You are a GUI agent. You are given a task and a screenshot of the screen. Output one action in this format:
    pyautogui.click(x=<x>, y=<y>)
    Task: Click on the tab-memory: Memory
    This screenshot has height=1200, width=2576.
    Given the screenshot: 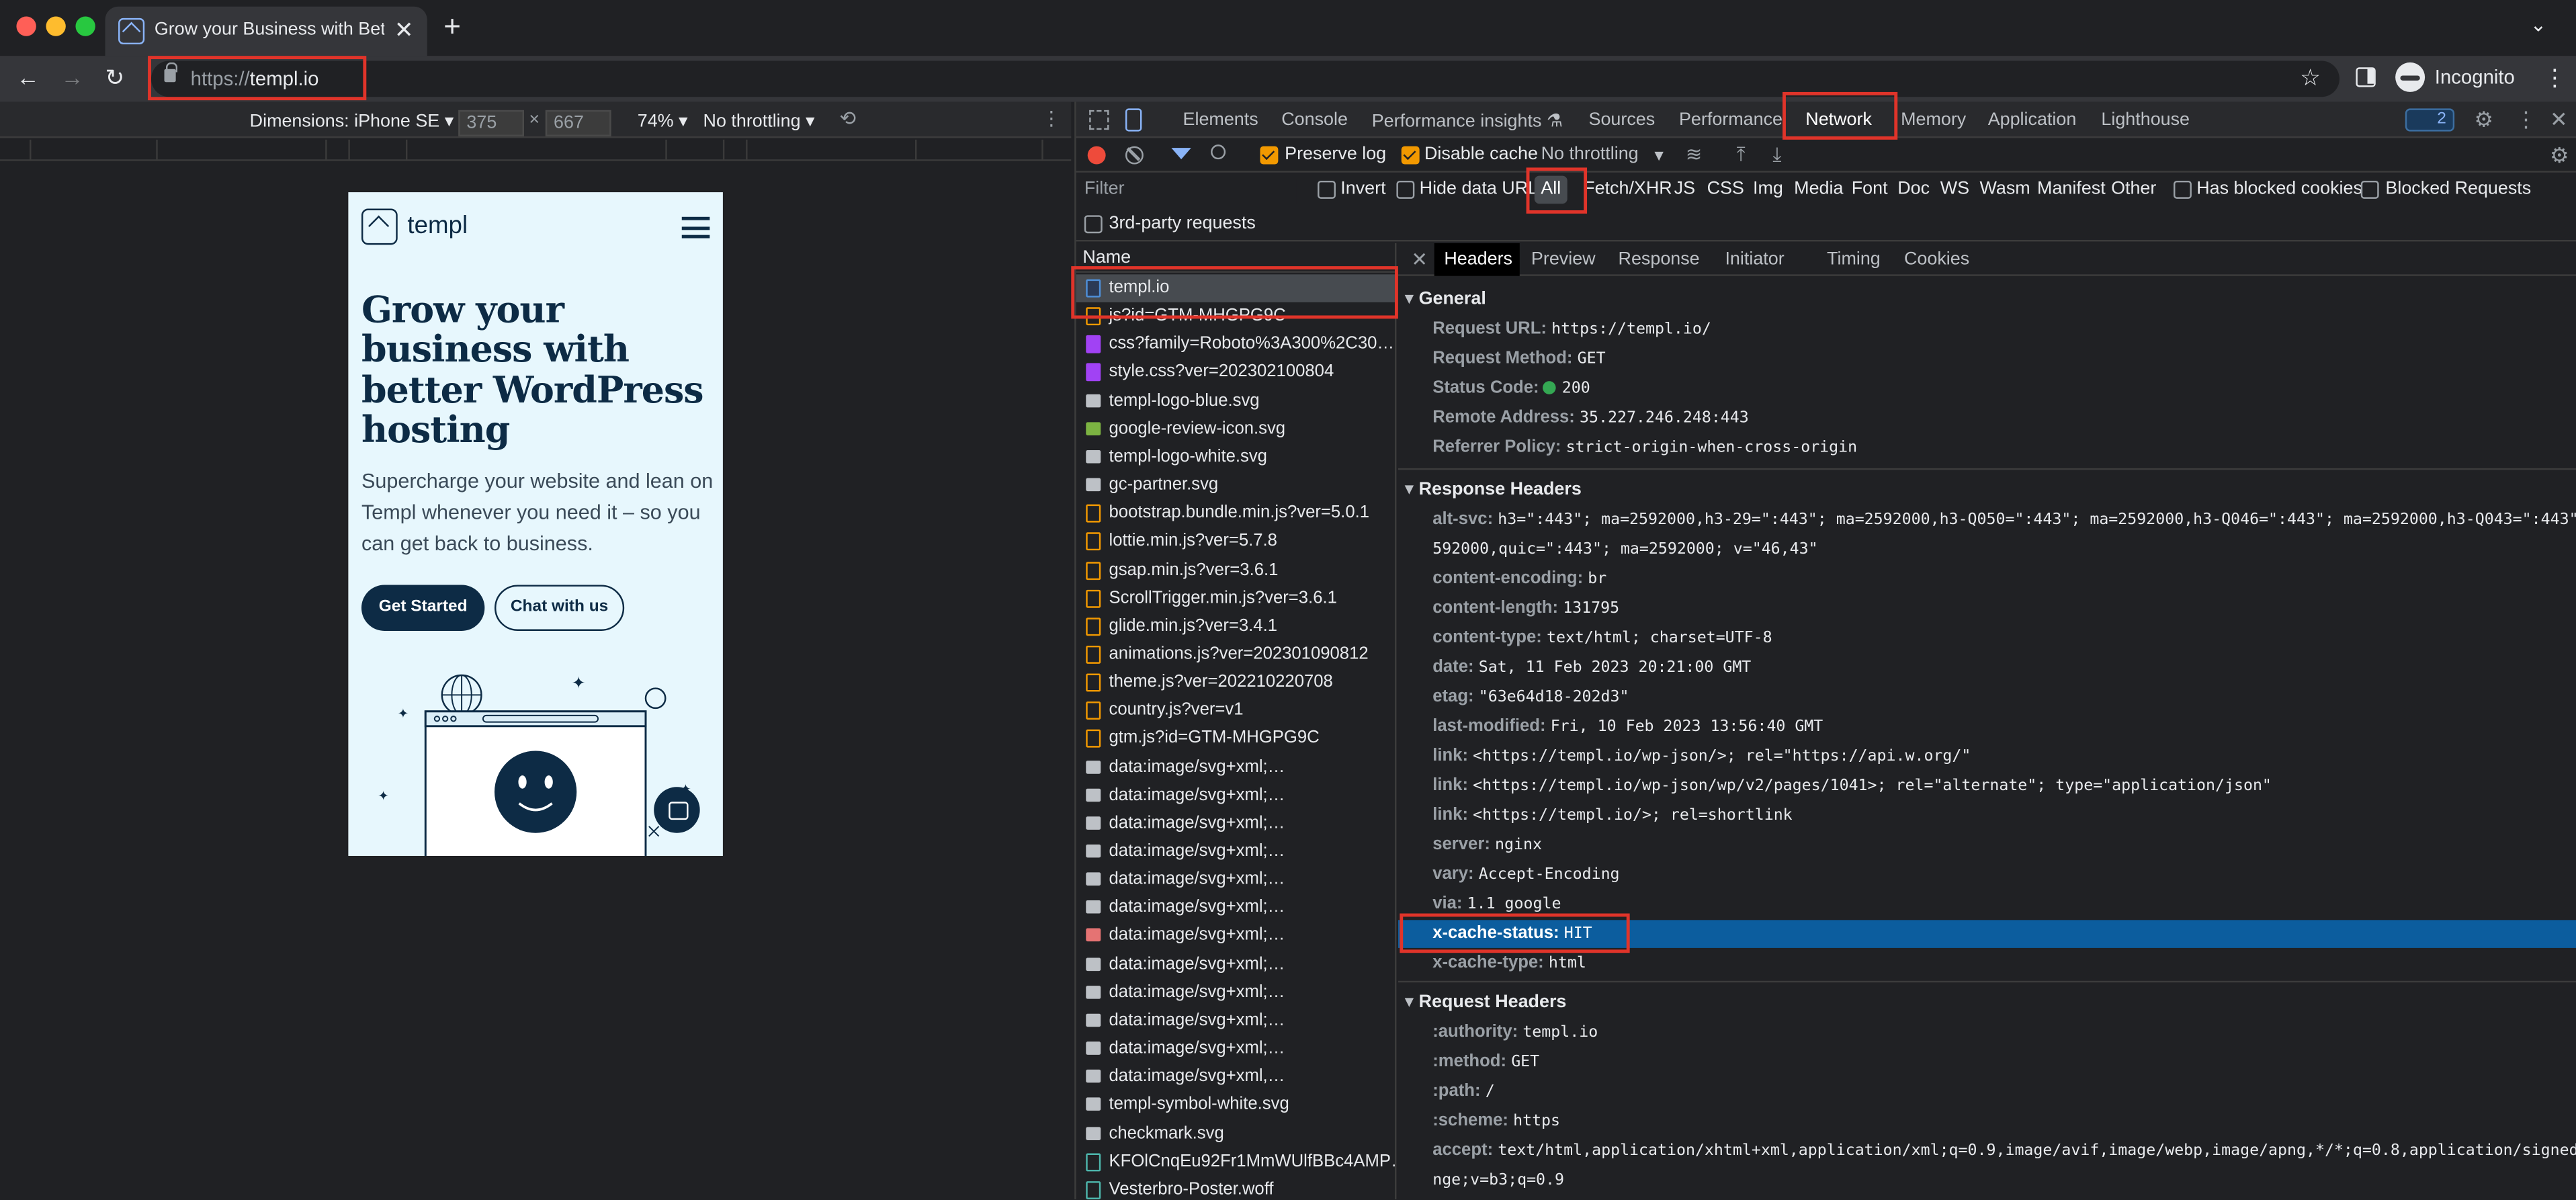 What is the action you would take?
    pyautogui.click(x=1933, y=120)
    